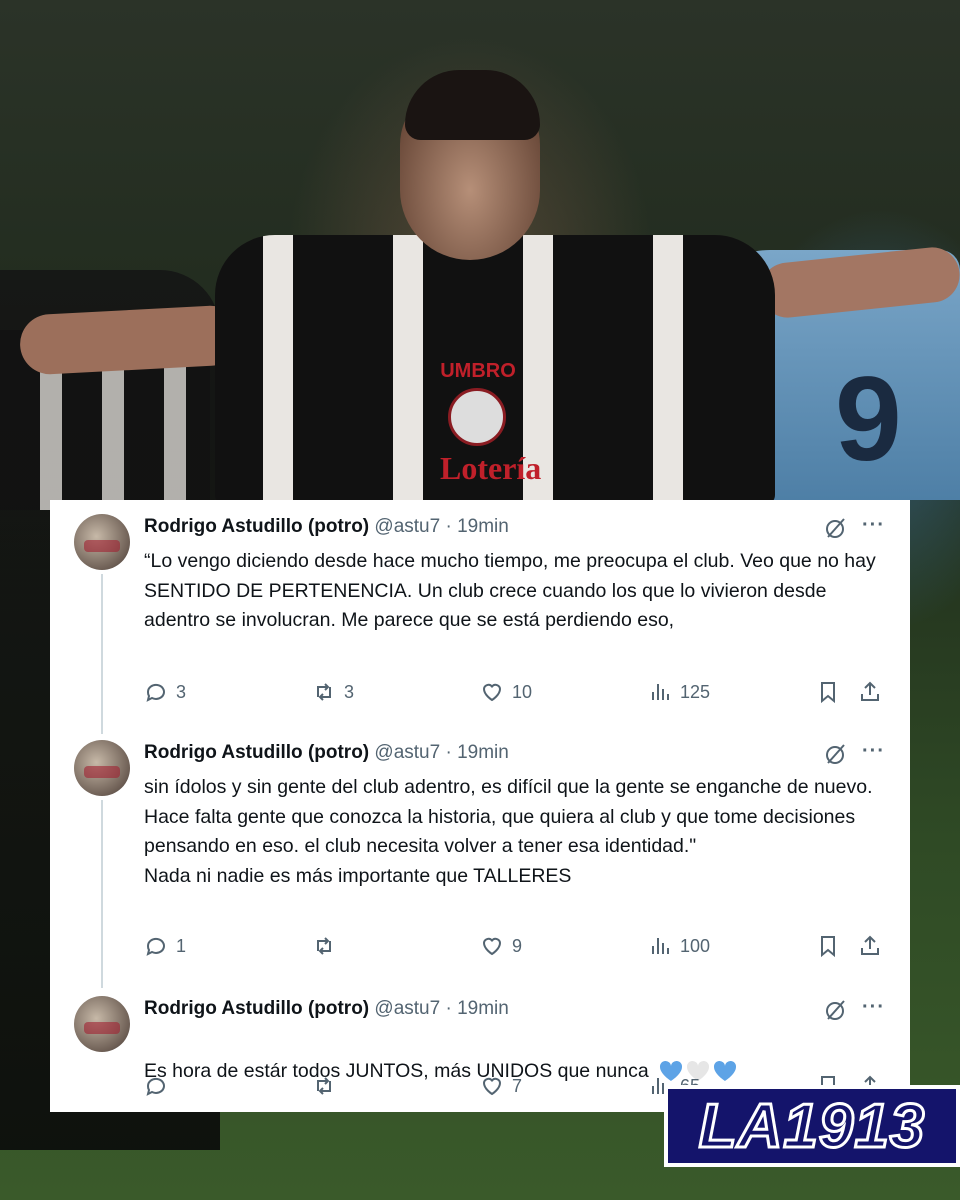 Image resolution: width=960 pixels, height=1200 pixels. What do you see at coordinates (868, 419) in the screenshot?
I see `opponent-jersey-number: 9` at bounding box center [868, 419].